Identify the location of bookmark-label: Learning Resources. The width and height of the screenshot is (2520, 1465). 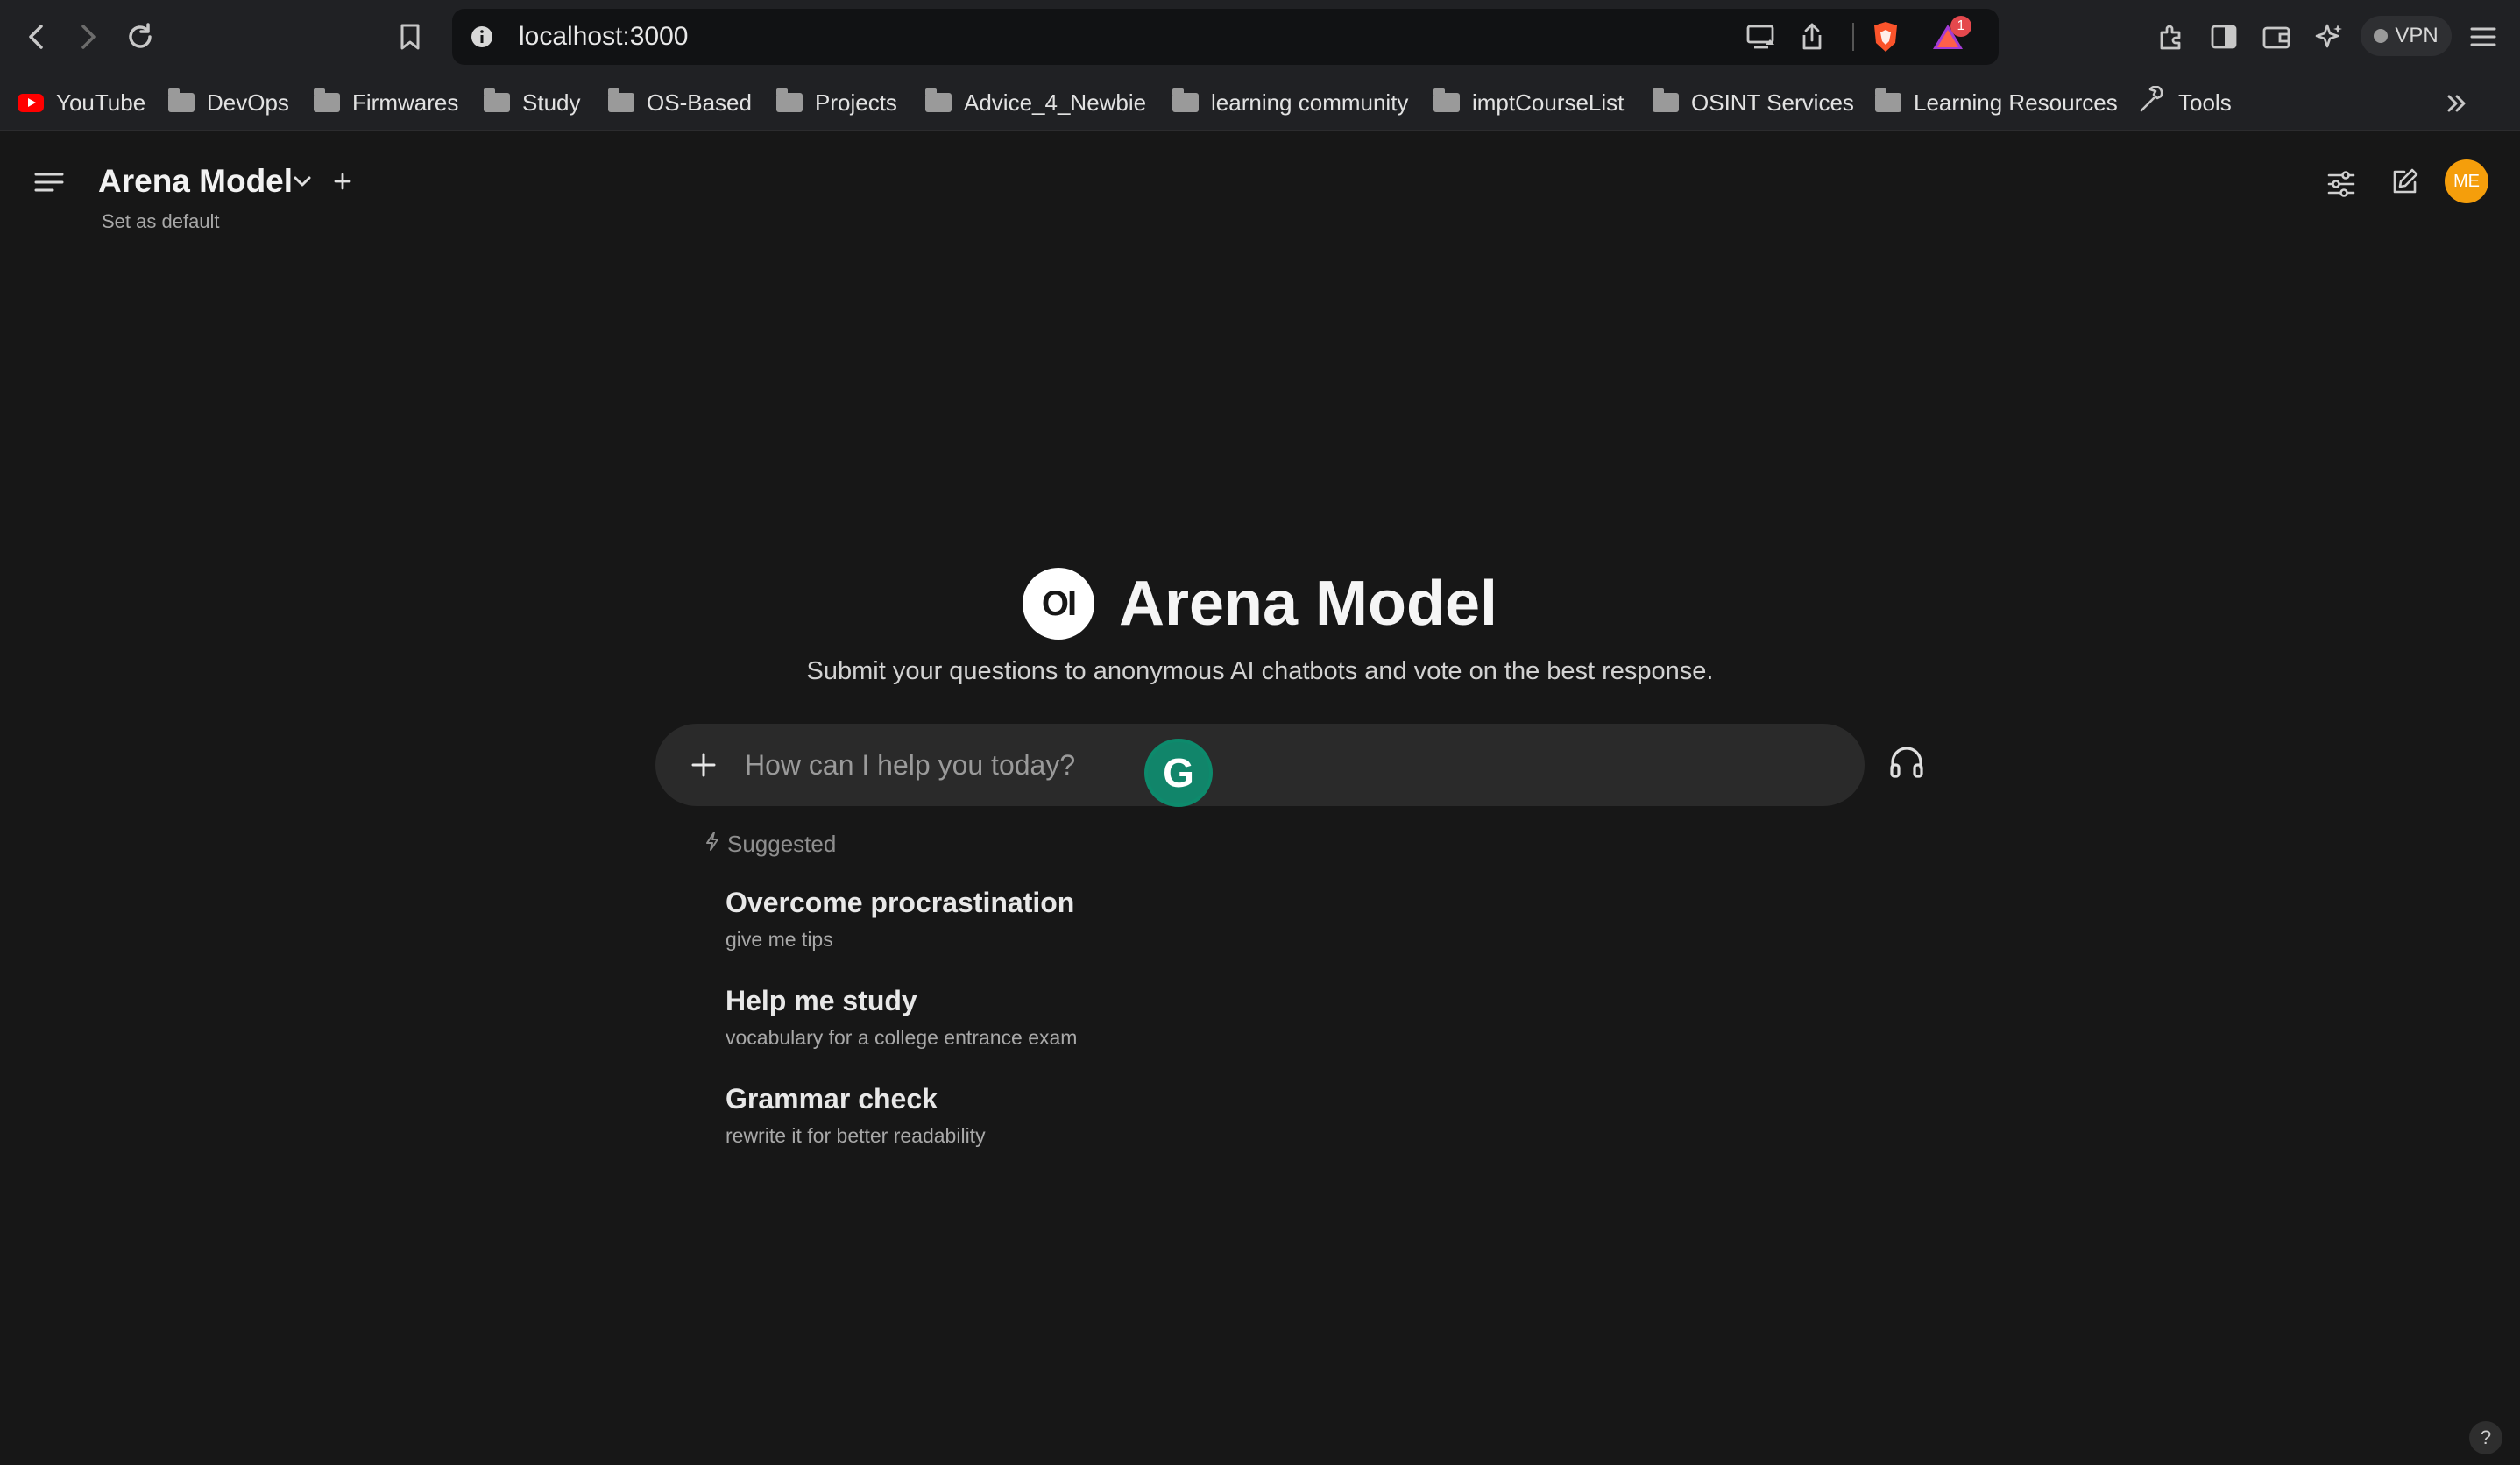
(2016, 102).